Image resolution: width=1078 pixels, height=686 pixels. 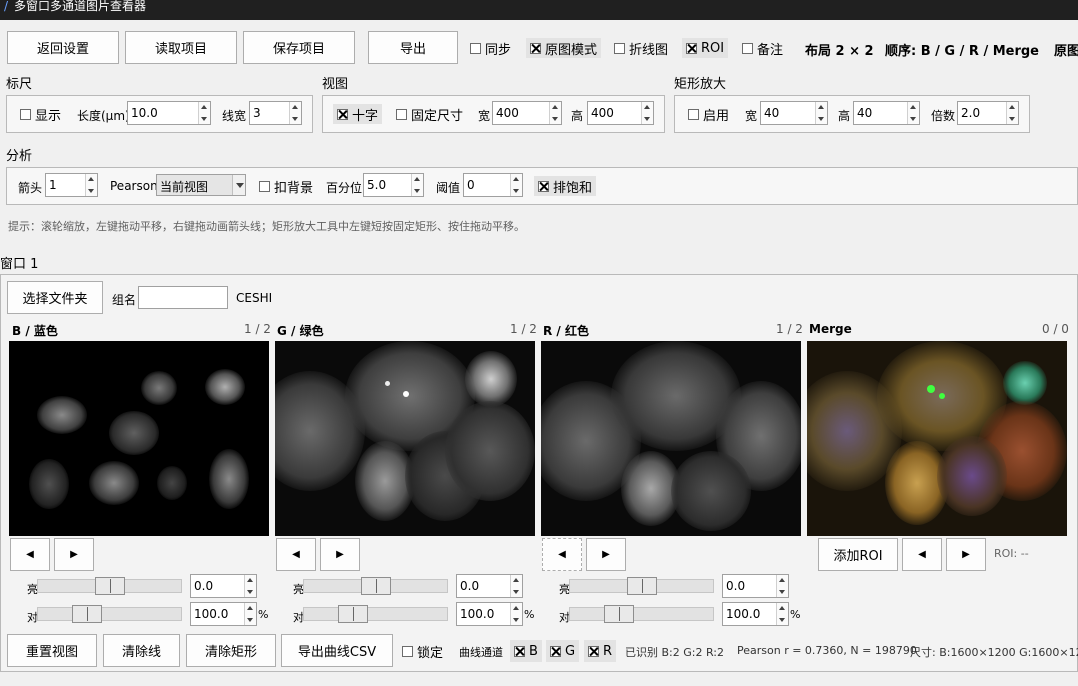 I want to click on panel-g-contrast-spinbox: 100.0, so click(x=489, y=614).